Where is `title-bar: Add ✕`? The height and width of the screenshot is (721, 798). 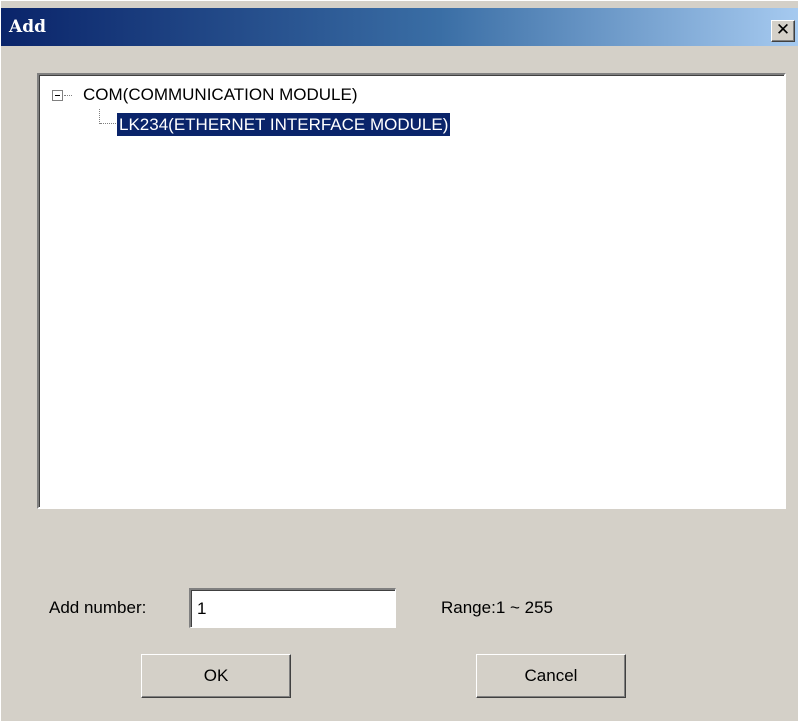
title-bar: Add ✕ is located at coordinates (399, 27).